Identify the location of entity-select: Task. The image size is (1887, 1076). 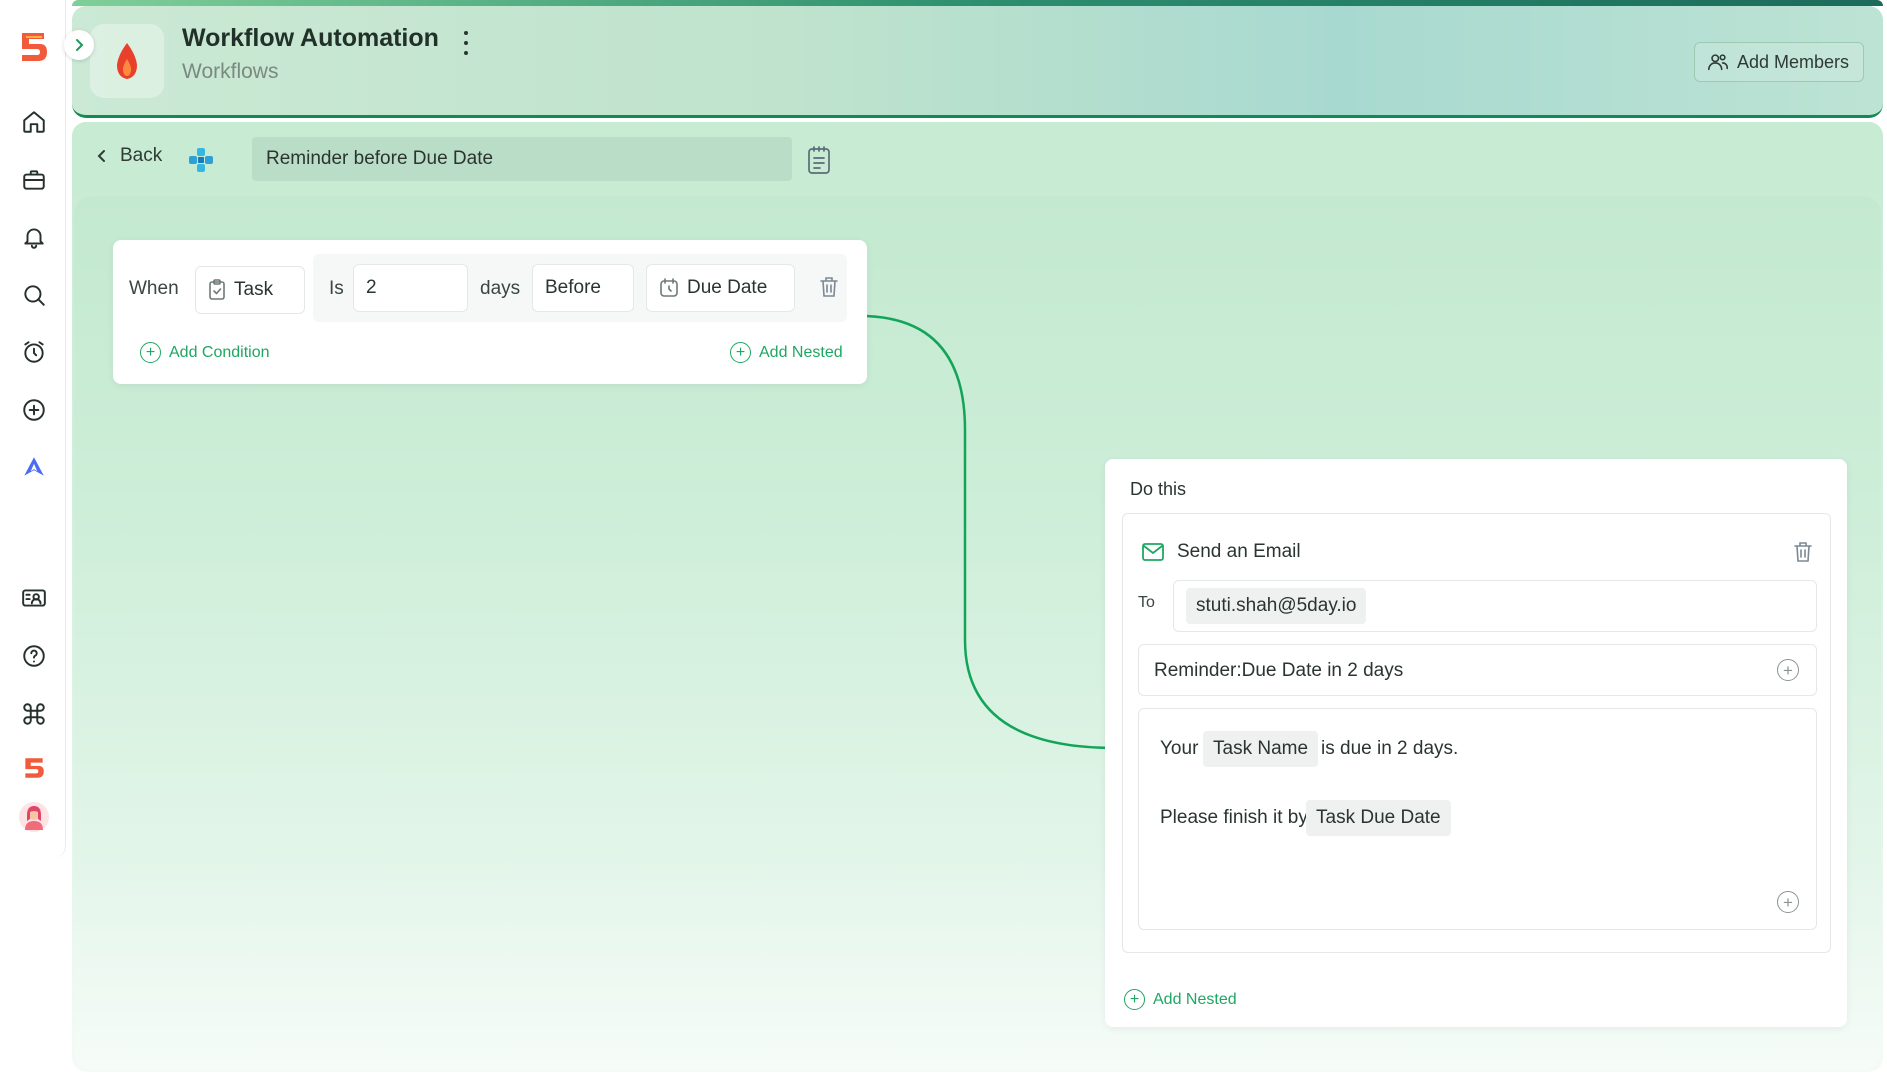
(250, 290).